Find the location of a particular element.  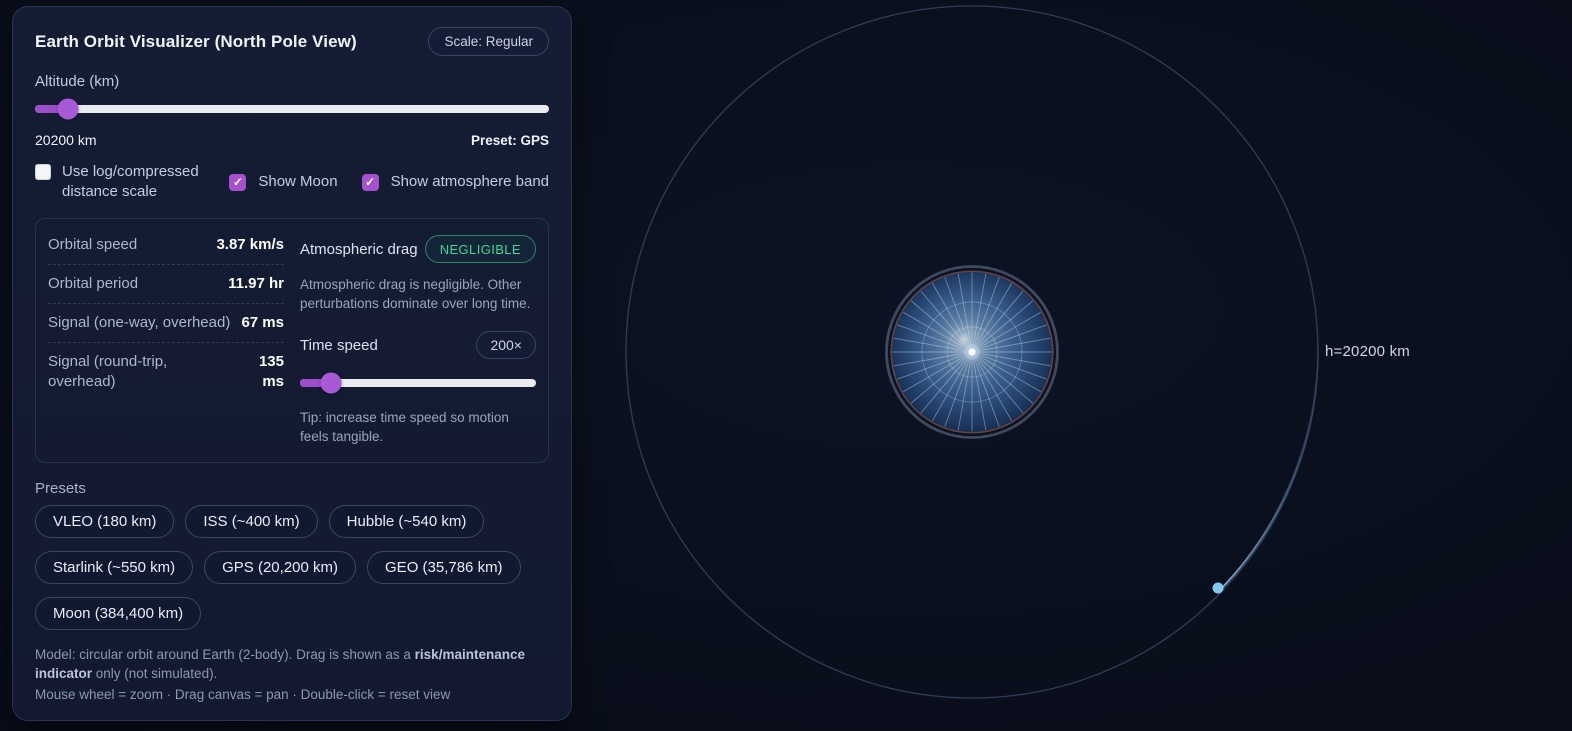

page-title: Earth Orbit Visualizer (North Pole View) is located at coordinates (196, 41).